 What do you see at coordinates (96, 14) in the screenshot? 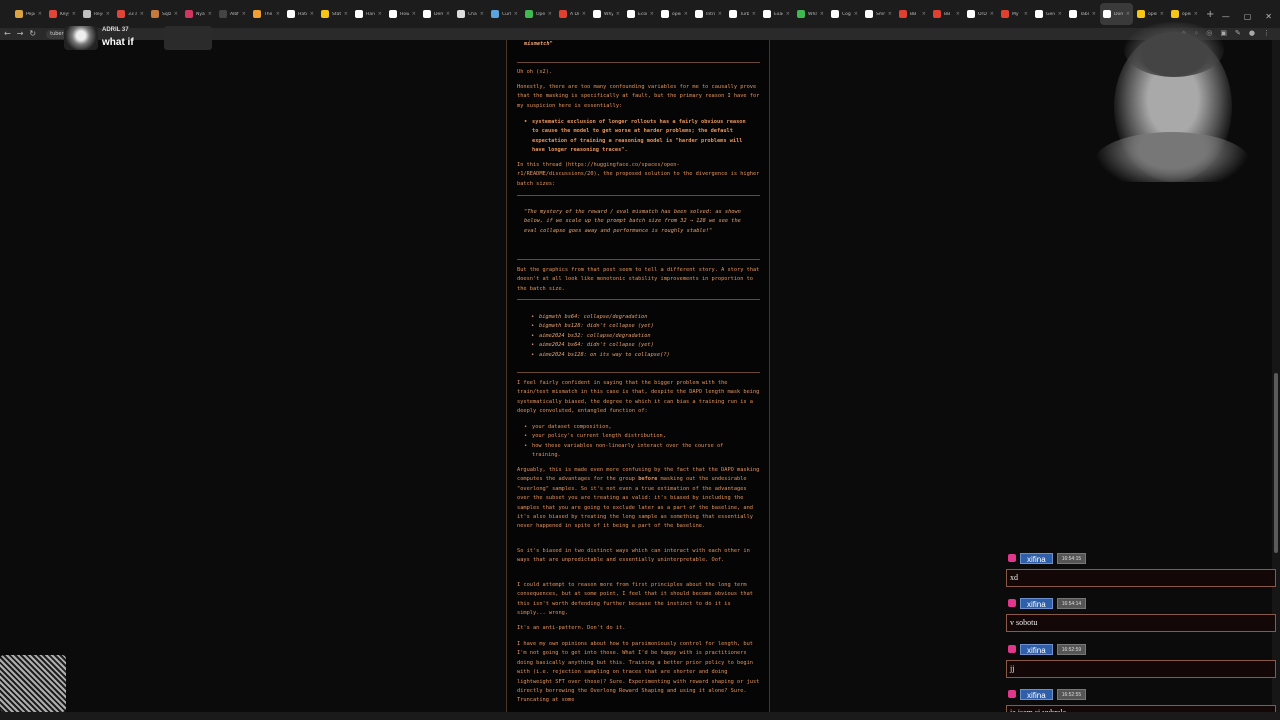
I see `browser-tab: Reyc×` at bounding box center [96, 14].